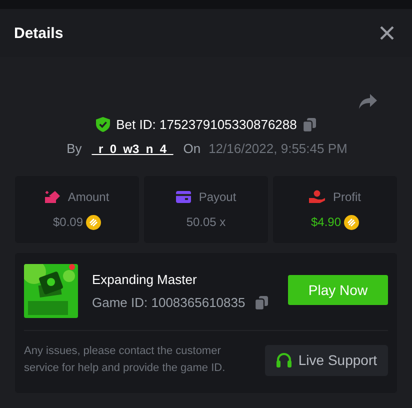 The image size is (412, 408). Describe the element at coordinates (278, 148) in the screenshot. I see `bet-date: 12/16/2022, 9:55:45 PM` at that location.